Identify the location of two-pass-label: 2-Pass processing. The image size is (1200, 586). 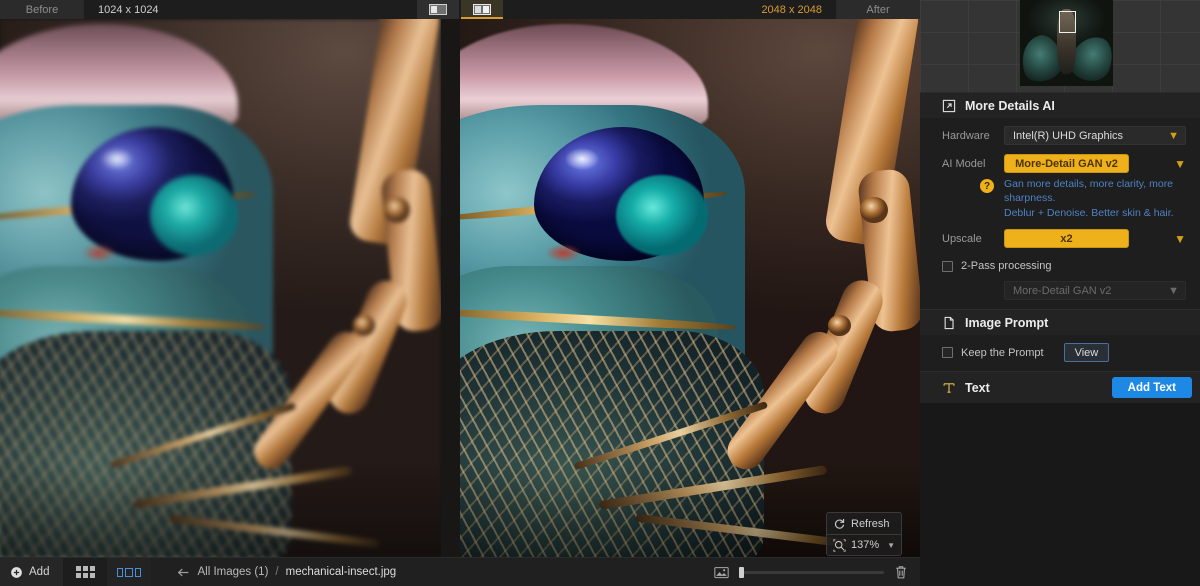
(1006, 266).